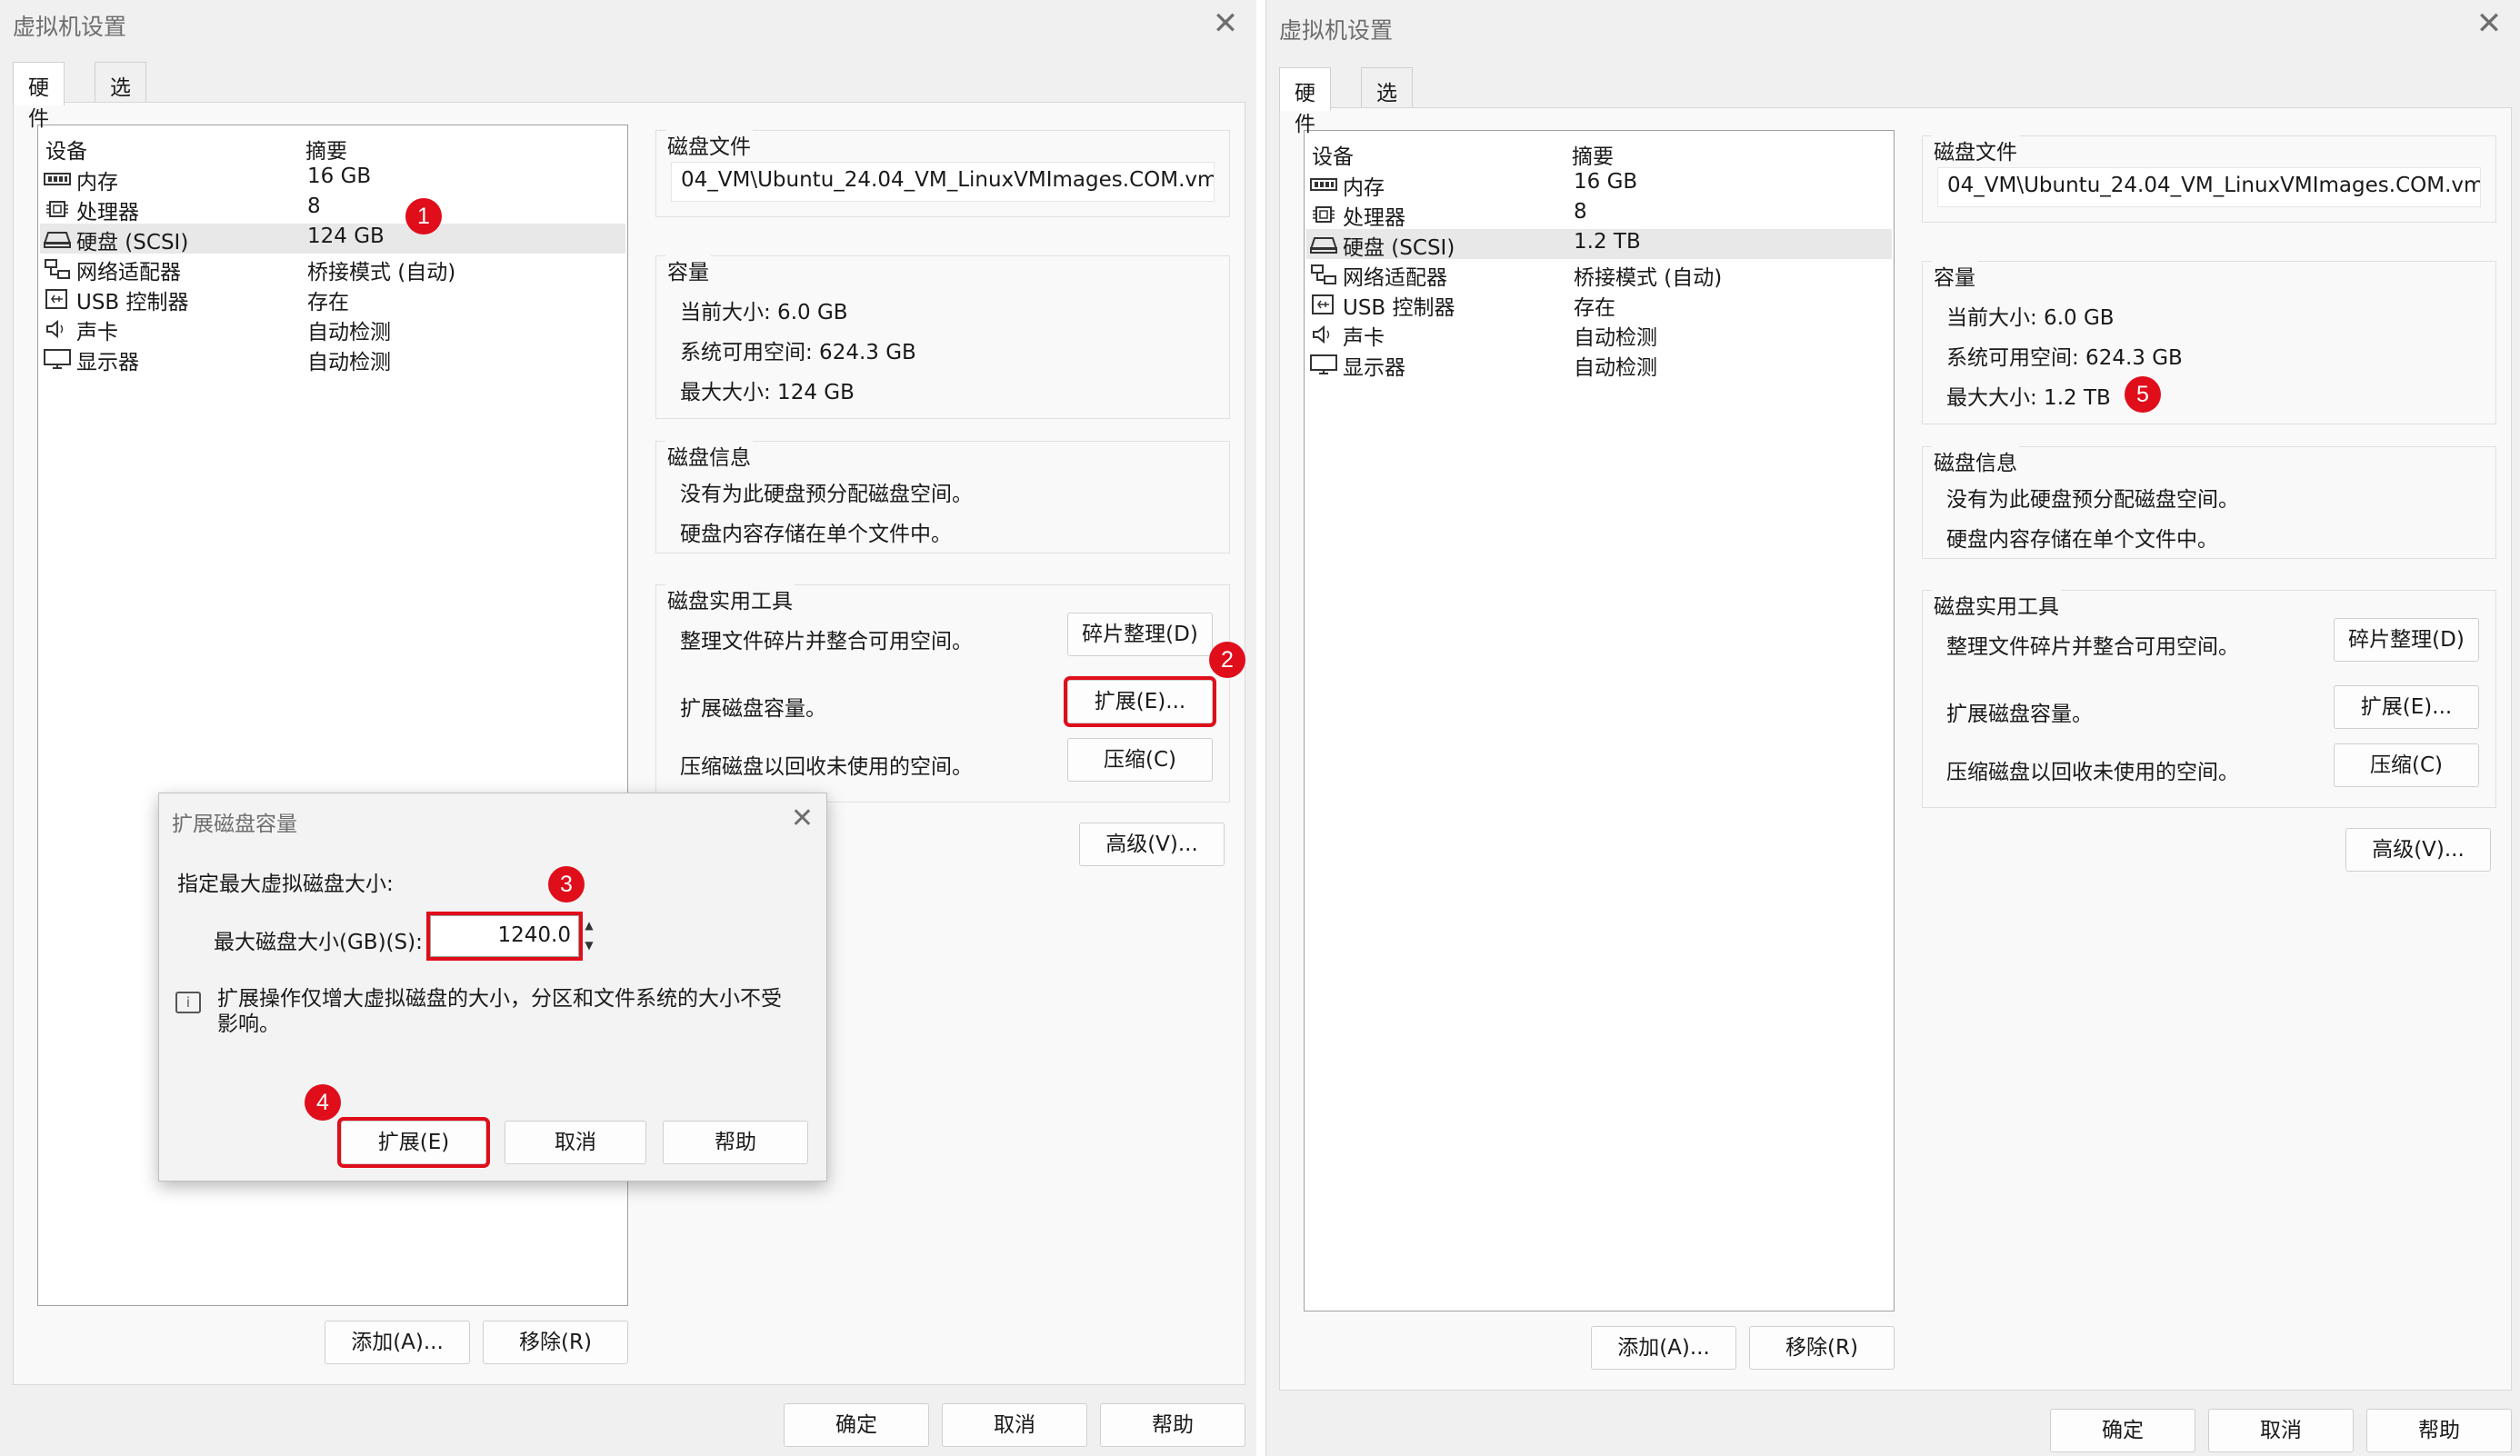 The image size is (2520, 1456). I want to click on spin-up-icon: ▲, so click(589, 925).